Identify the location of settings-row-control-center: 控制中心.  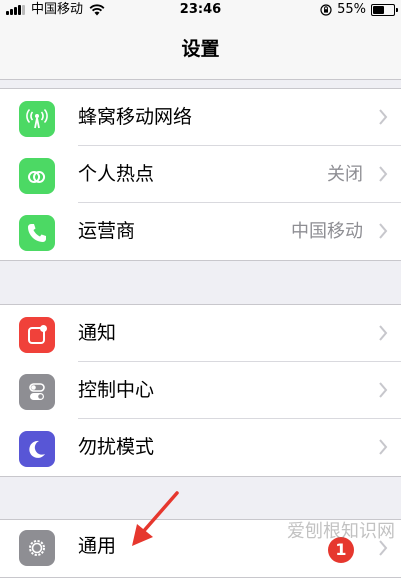
(200, 390).